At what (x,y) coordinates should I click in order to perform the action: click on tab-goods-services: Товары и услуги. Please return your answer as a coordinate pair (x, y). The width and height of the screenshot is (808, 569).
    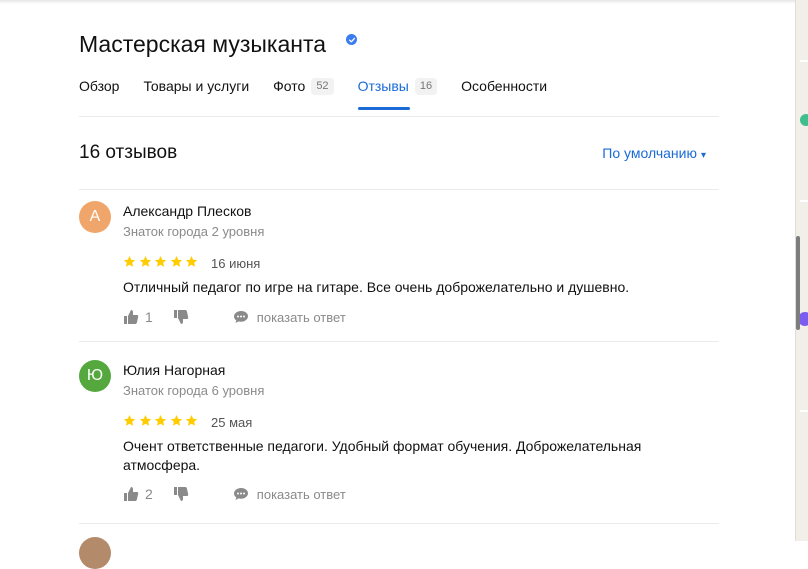
    Looking at the image, I should click on (196, 93).